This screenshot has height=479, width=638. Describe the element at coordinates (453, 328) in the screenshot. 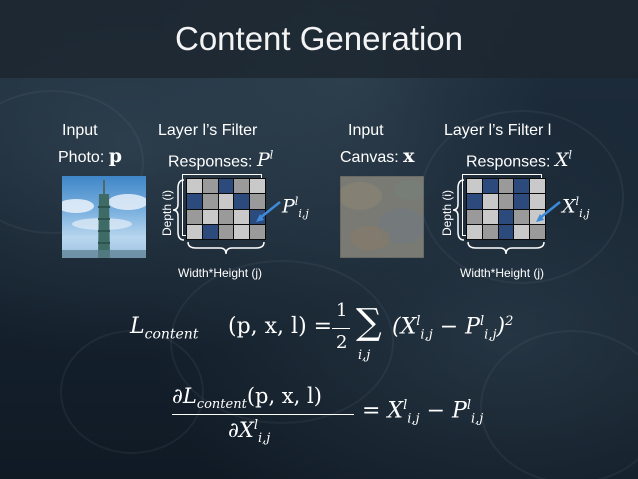

I see `loss-body: (Xli,j − Pli,j)2` at that location.